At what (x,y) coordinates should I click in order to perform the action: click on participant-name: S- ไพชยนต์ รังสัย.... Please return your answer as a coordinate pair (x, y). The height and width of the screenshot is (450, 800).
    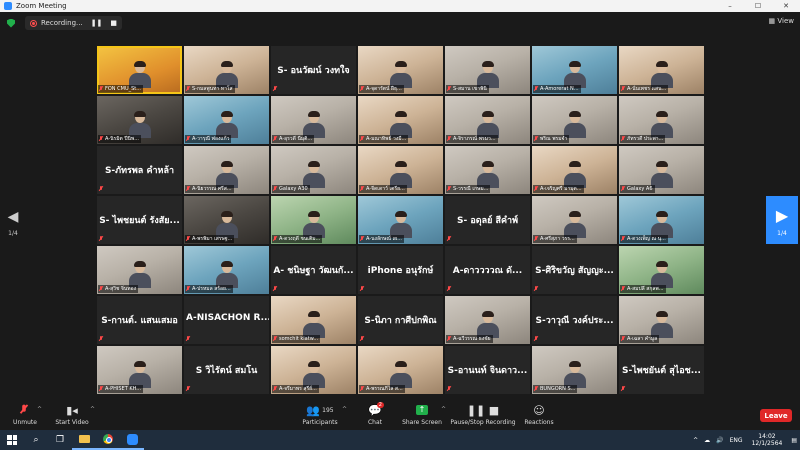
    Looking at the image, I should click on (139, 221).